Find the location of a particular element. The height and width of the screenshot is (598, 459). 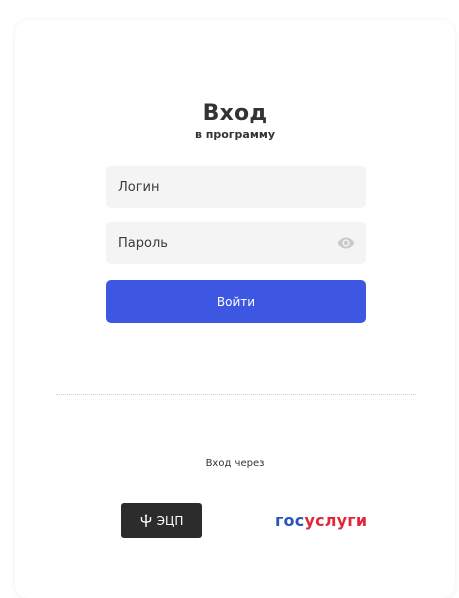

gosuslugi-logo-part1: гос is located at coordinates (290, 520).